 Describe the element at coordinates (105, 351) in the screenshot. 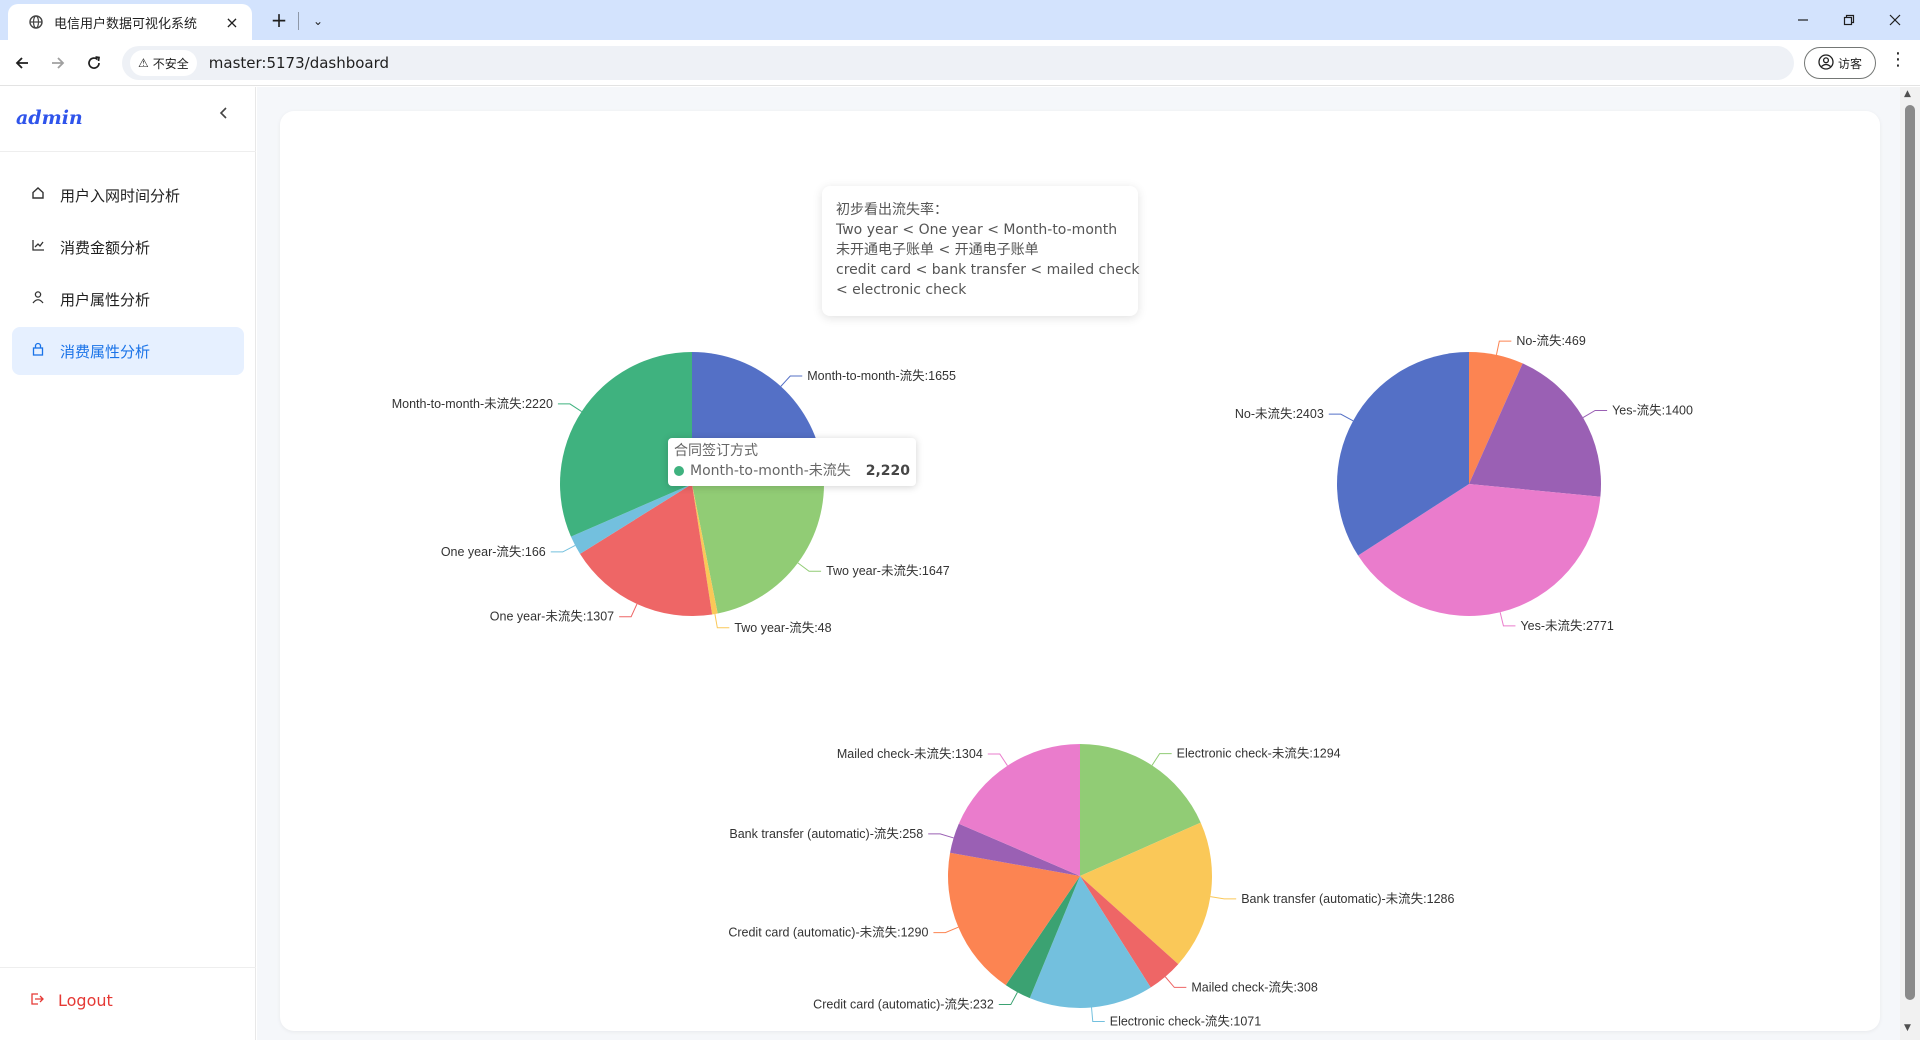

I see `sidebar-item-label: 消费属性分析` at that location.